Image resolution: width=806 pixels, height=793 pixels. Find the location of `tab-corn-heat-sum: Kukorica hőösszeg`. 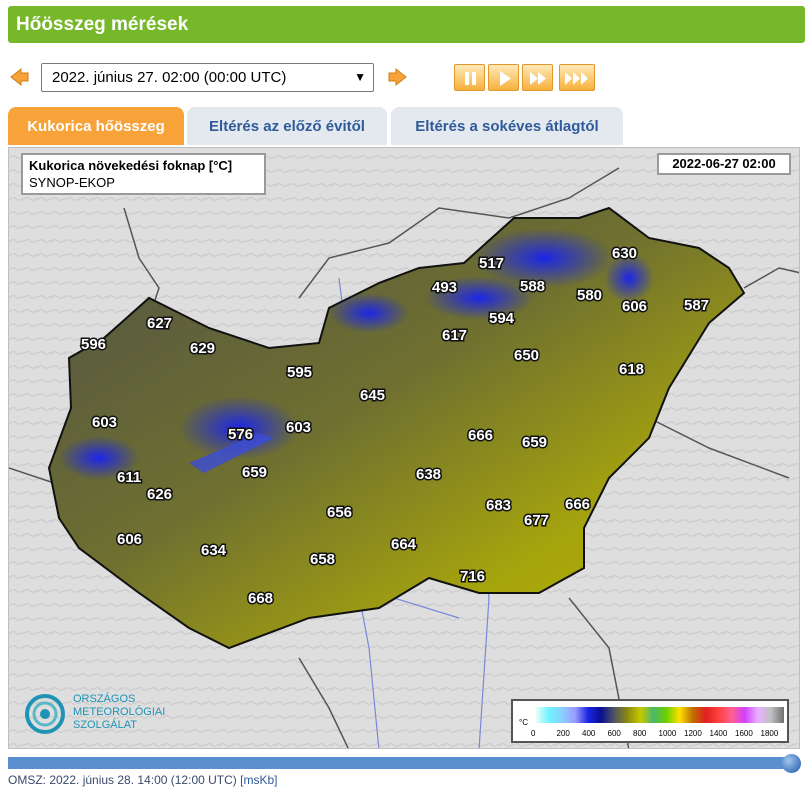

tab-corn-heat-sum: Kukorica hőösszeg is located at coordinates (96, 126).